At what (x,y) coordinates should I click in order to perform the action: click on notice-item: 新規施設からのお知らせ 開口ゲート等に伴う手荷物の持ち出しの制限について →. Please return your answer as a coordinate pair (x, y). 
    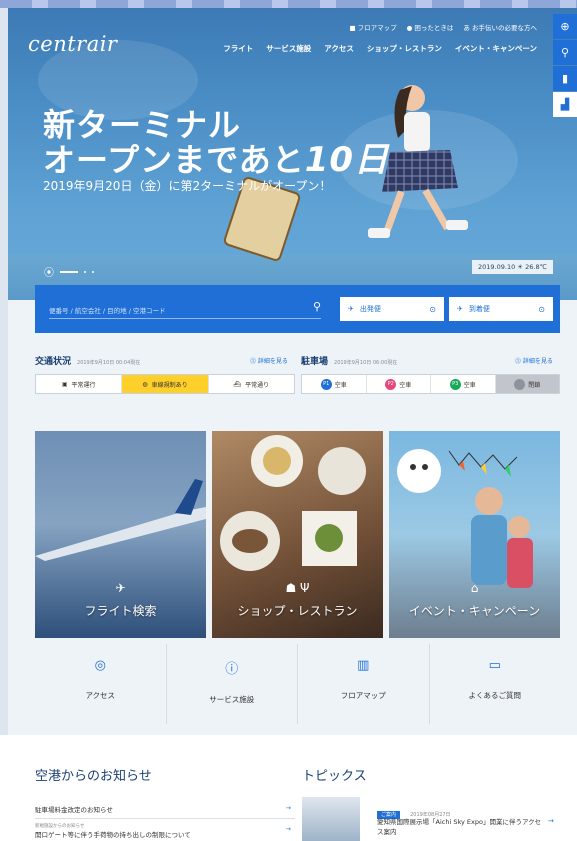
    Looking at the image, I should click on (165, 832).